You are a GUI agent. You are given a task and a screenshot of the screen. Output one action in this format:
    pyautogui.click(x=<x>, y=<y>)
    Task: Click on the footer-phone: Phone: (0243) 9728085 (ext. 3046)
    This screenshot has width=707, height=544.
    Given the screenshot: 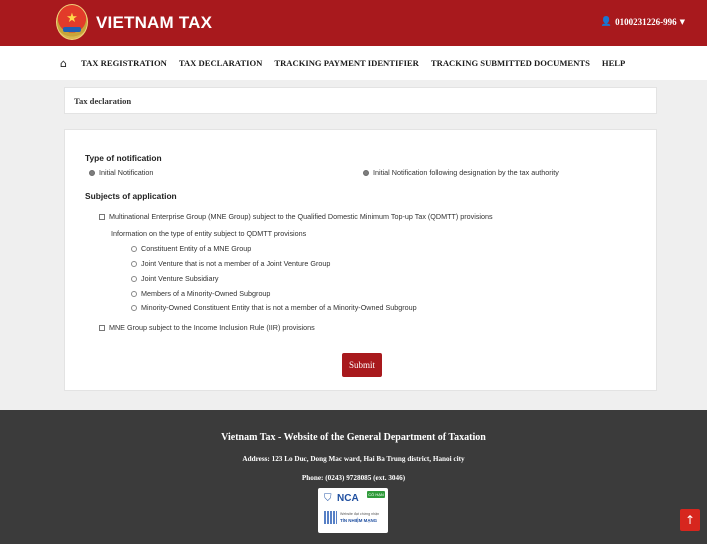 What is the action you would take?
    pyautogui.click(x=353, y=478)
    